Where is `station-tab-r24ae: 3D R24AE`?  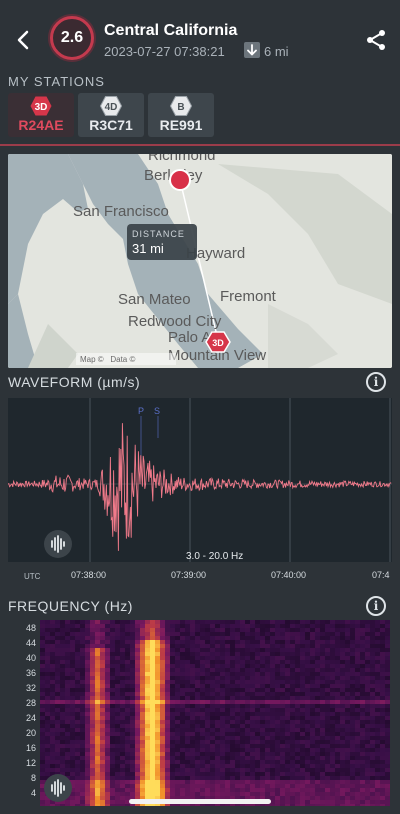 station-tab-r24ae: 3D R24AE is located at coordinates (41, 115).